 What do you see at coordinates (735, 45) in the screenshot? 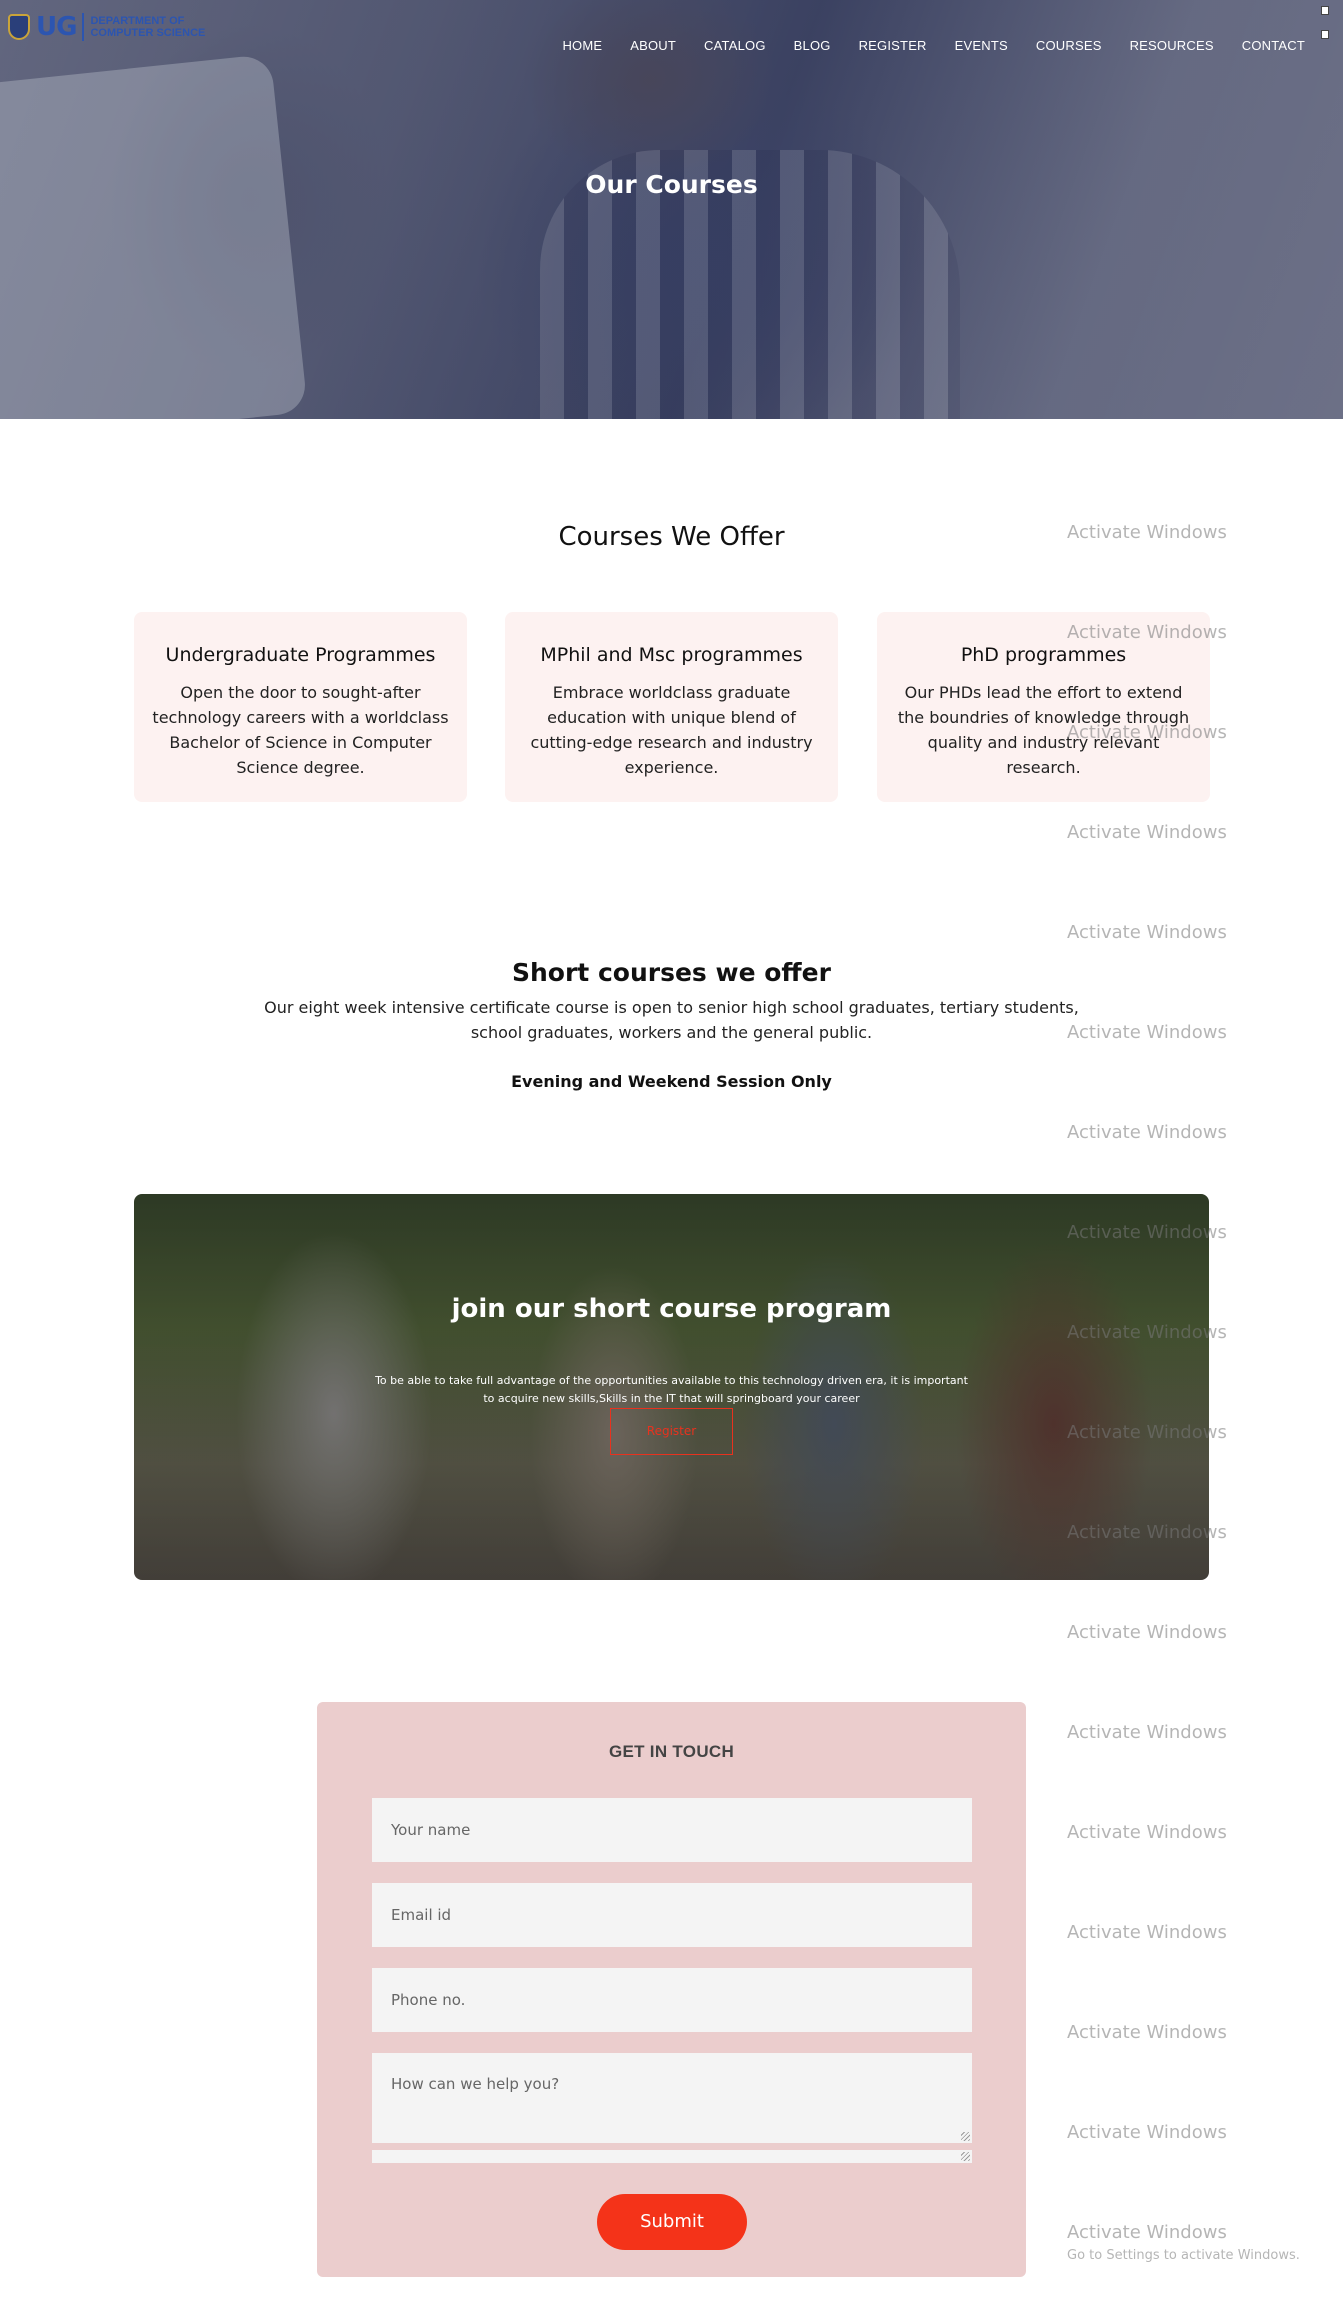
I see `nav-catalog: CATALOG` at bounding box center [735, 45].